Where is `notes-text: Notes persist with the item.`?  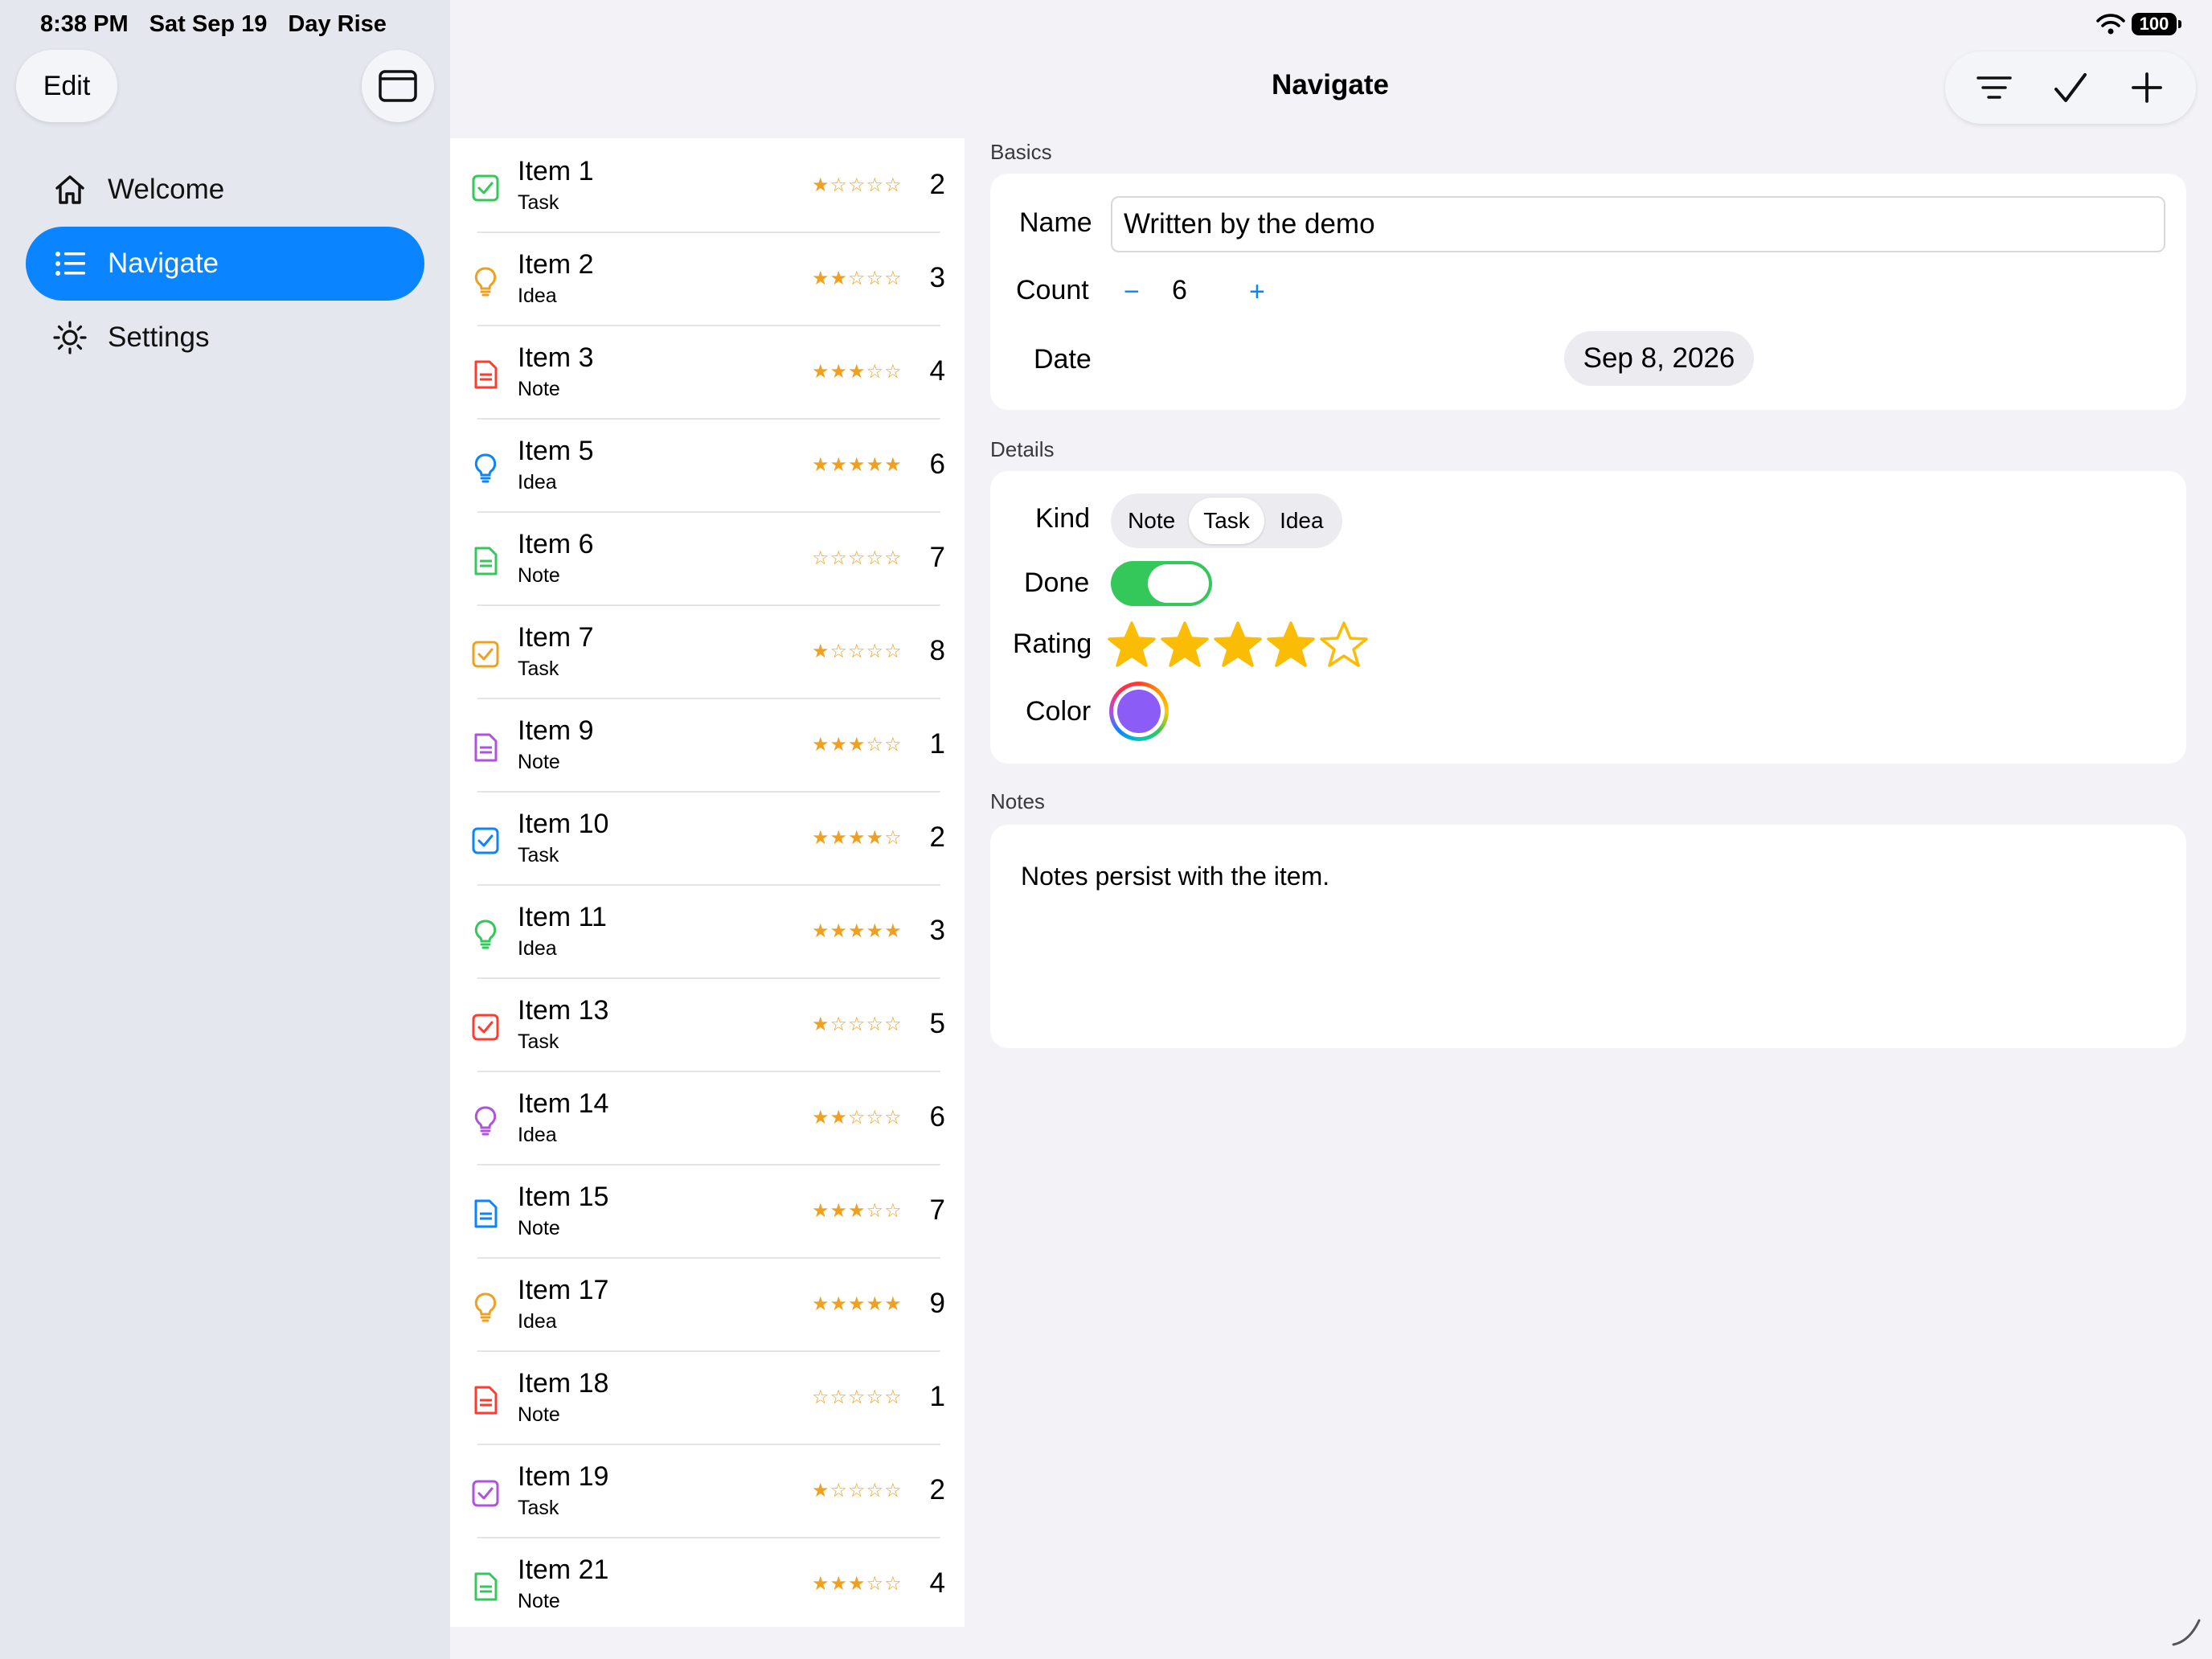 notes-text: Notes persist with the item. is located at coordinates (1175, 876).